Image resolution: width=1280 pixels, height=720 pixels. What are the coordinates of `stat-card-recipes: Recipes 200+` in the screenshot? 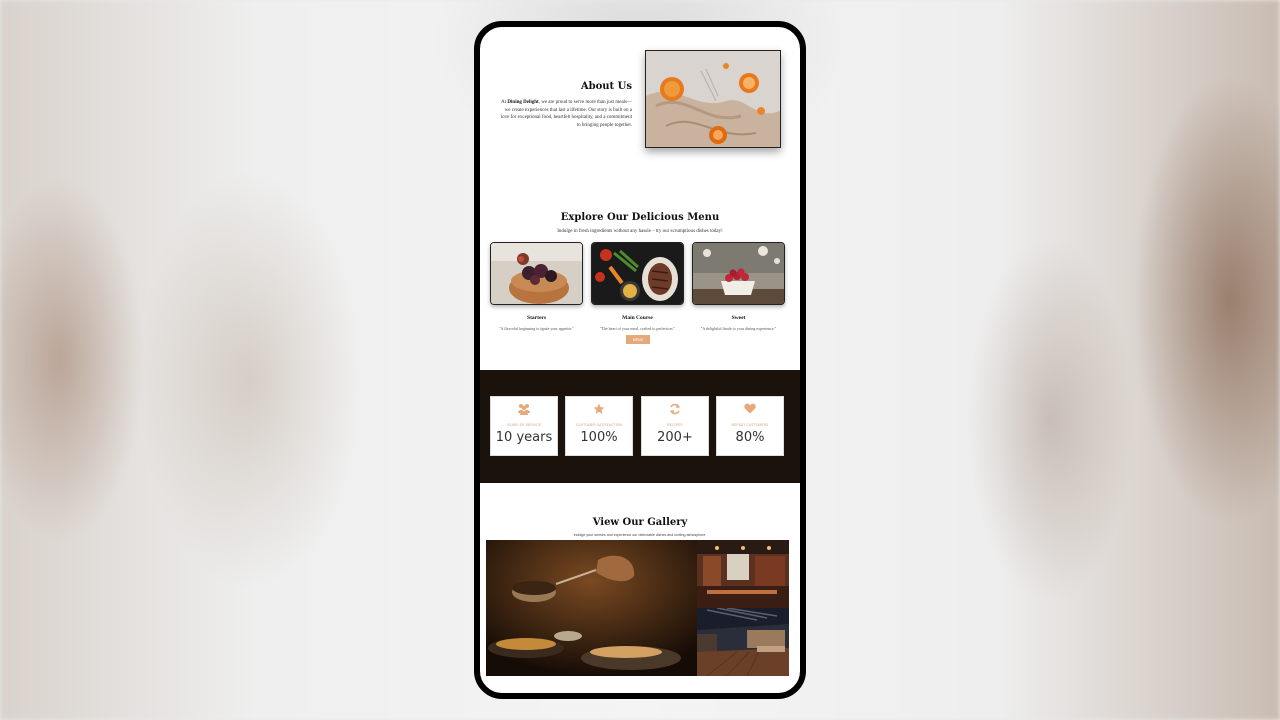 It's located at (675, 426).